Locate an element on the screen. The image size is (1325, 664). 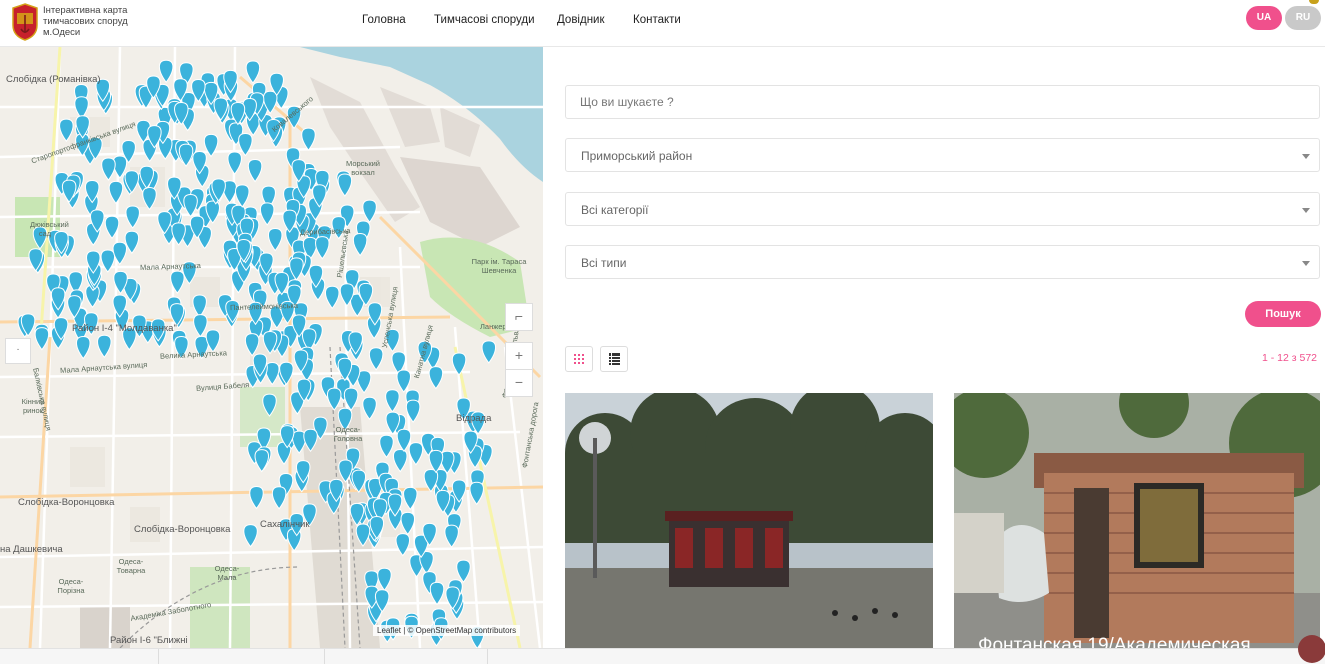
kiosk-photo is located at coordinates (1137, 521).